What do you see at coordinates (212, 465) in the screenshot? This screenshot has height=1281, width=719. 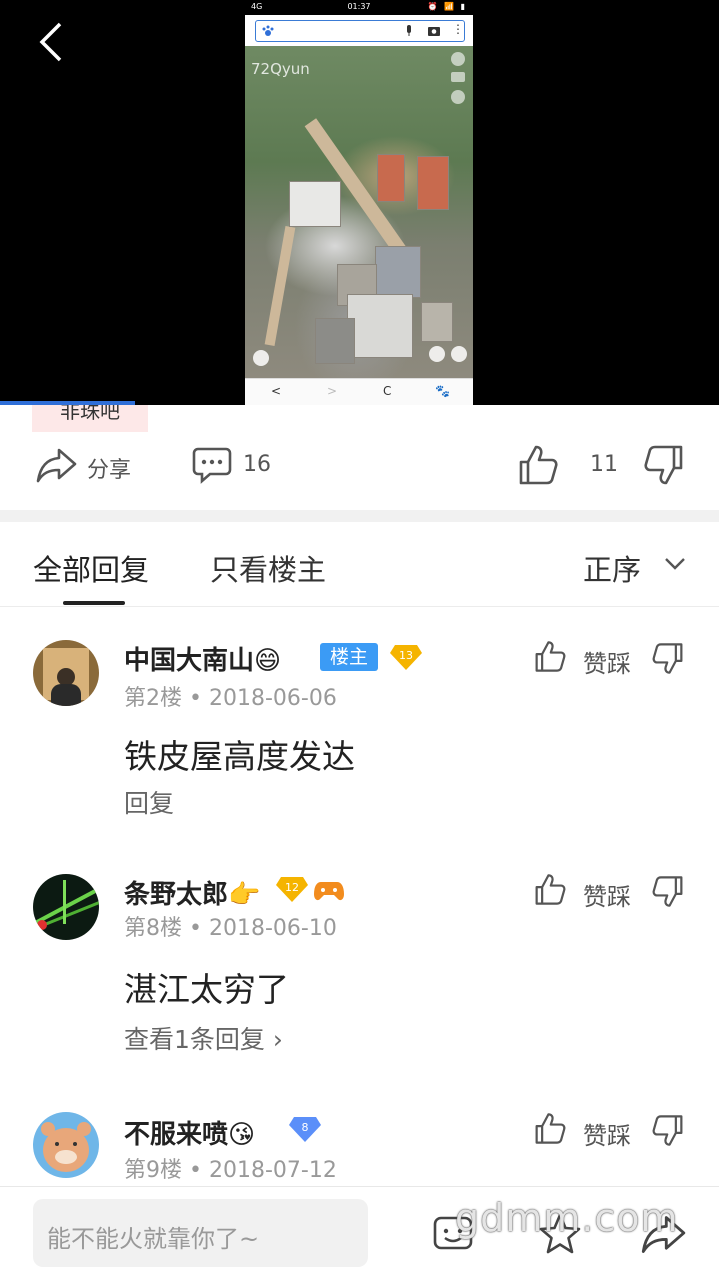 I see `comment-icon` at bounding box center [212, 465].